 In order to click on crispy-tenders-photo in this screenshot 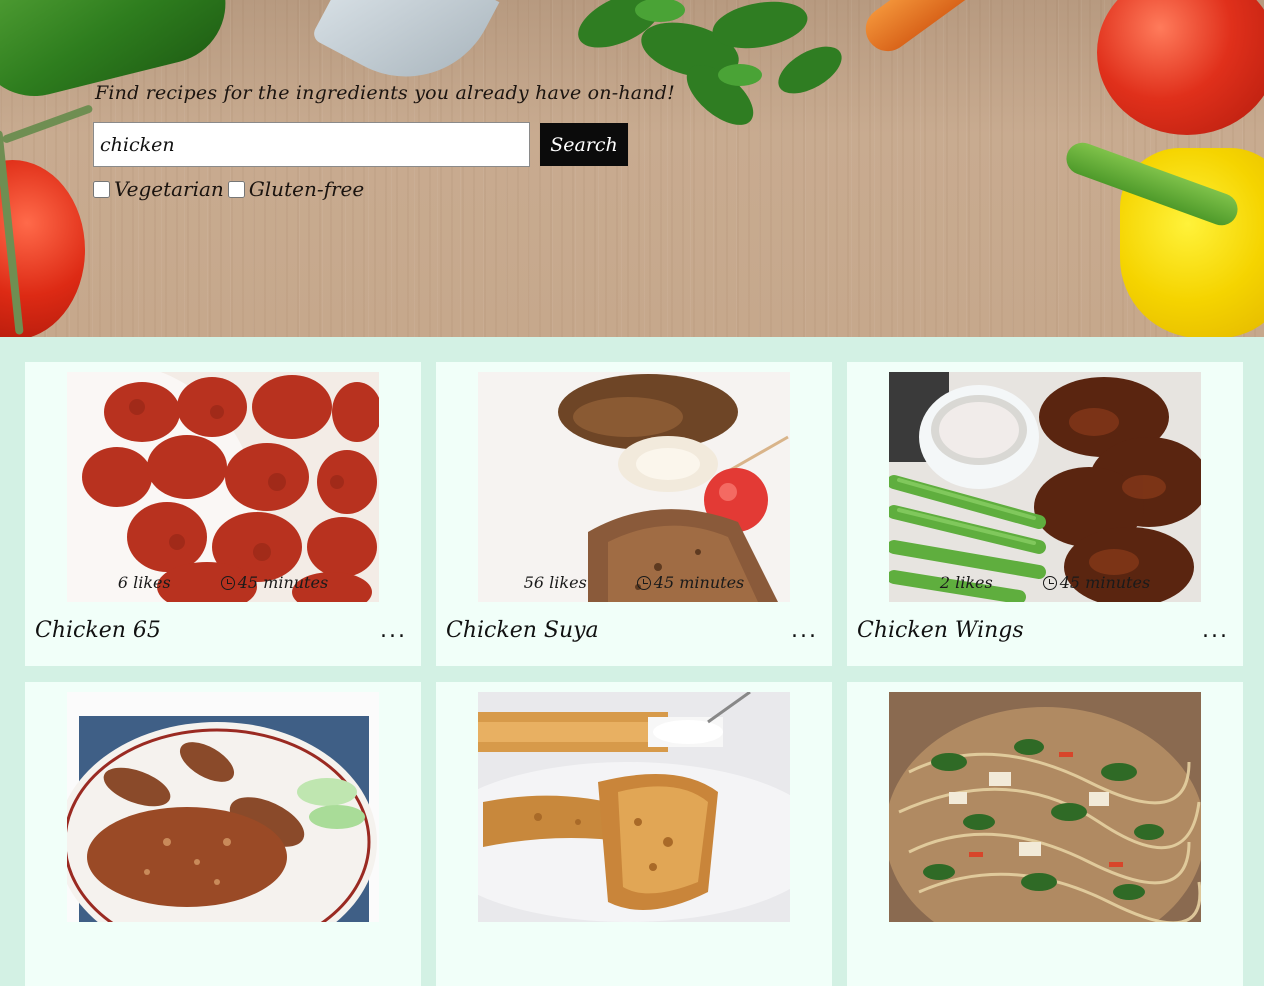, I will do `click(634, 807)`.